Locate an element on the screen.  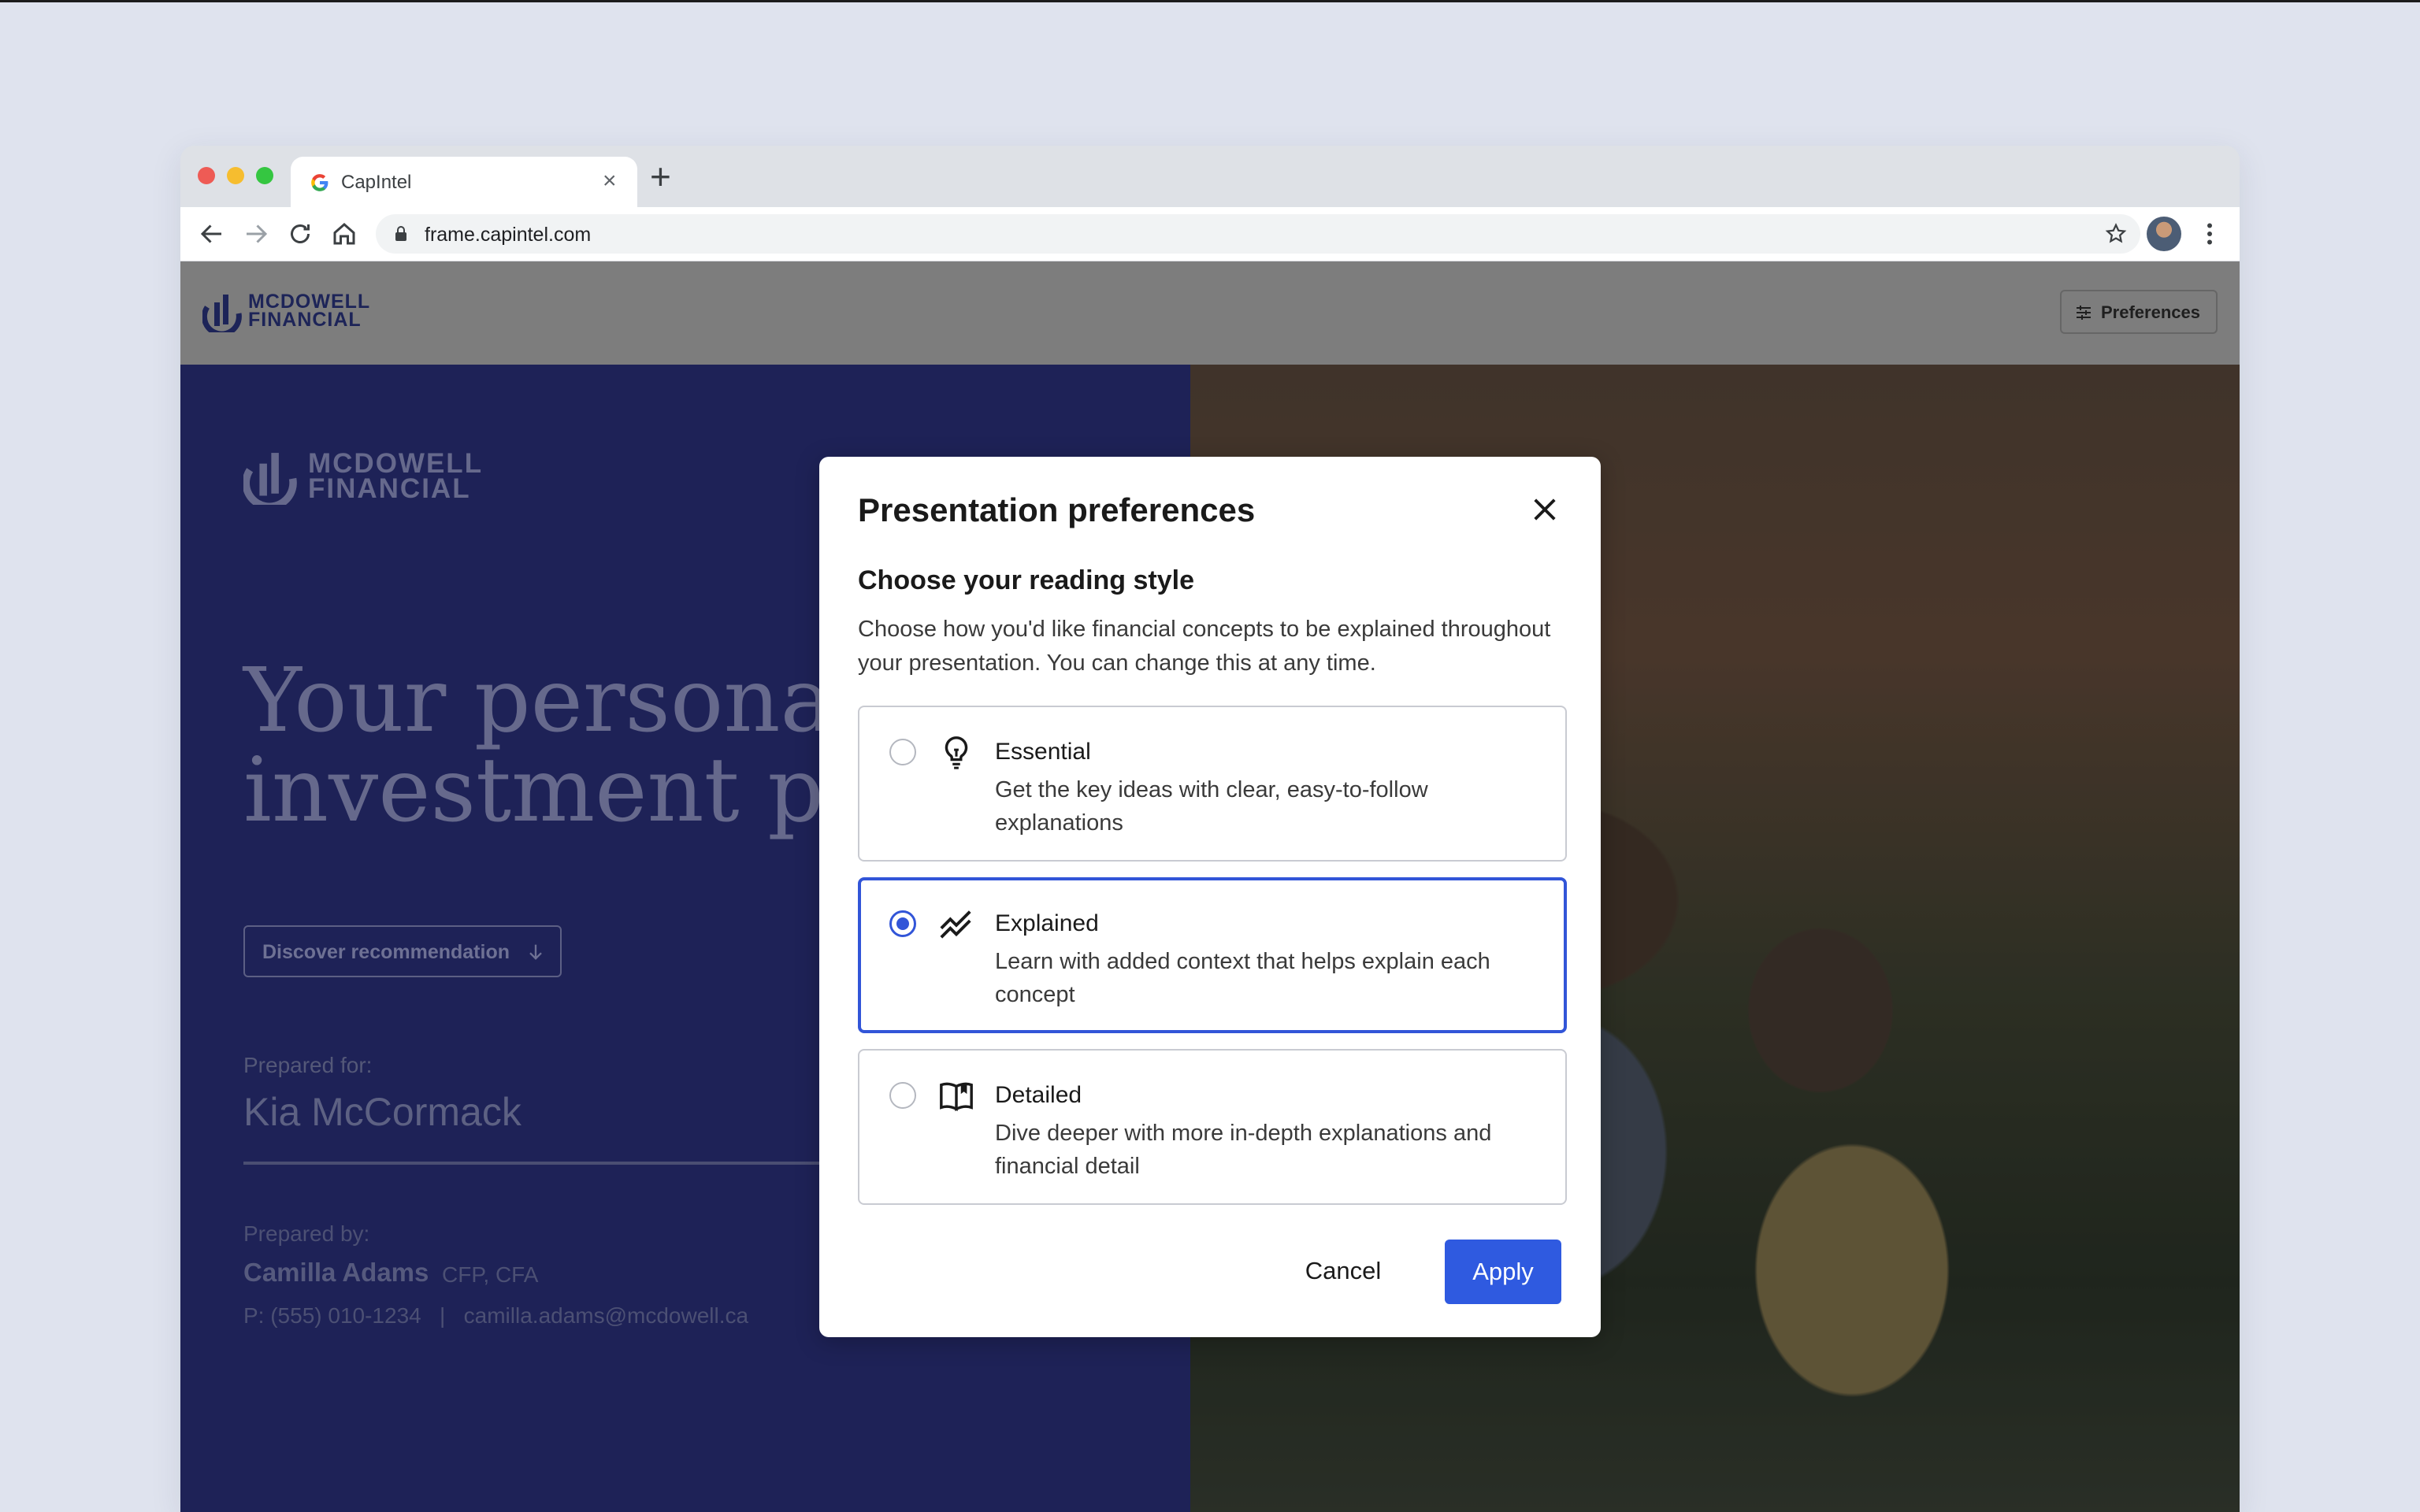
new-tab-button: + is located at coordinates (660, 176).